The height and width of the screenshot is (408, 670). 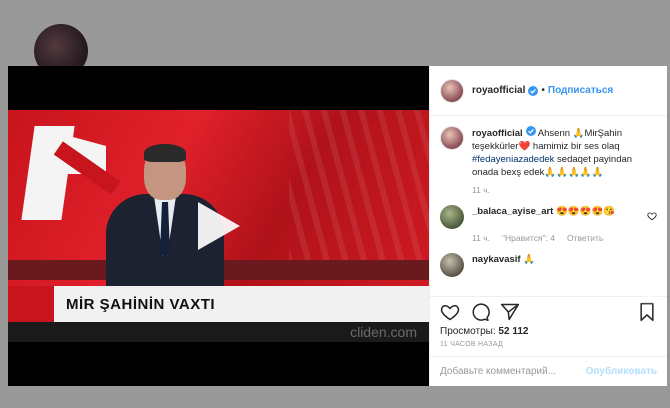 I want to click on channel-logo, so click(x=71, y=174).